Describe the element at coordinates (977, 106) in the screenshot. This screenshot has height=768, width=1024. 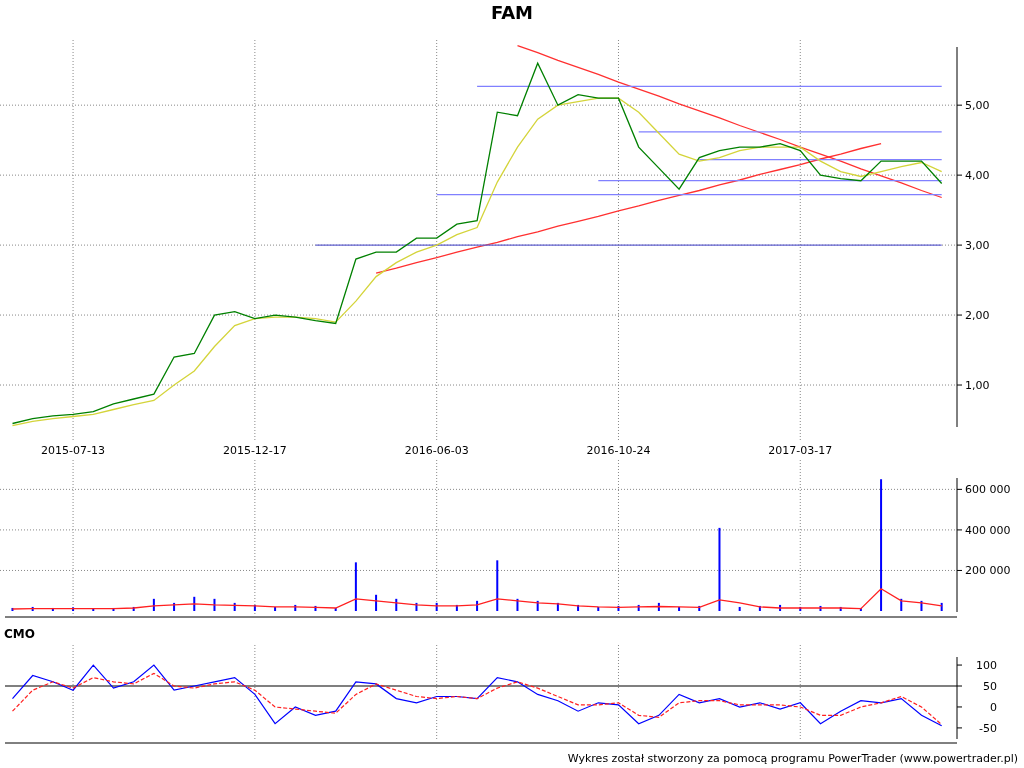
I see `y-axis-label: 5,00` at that location.